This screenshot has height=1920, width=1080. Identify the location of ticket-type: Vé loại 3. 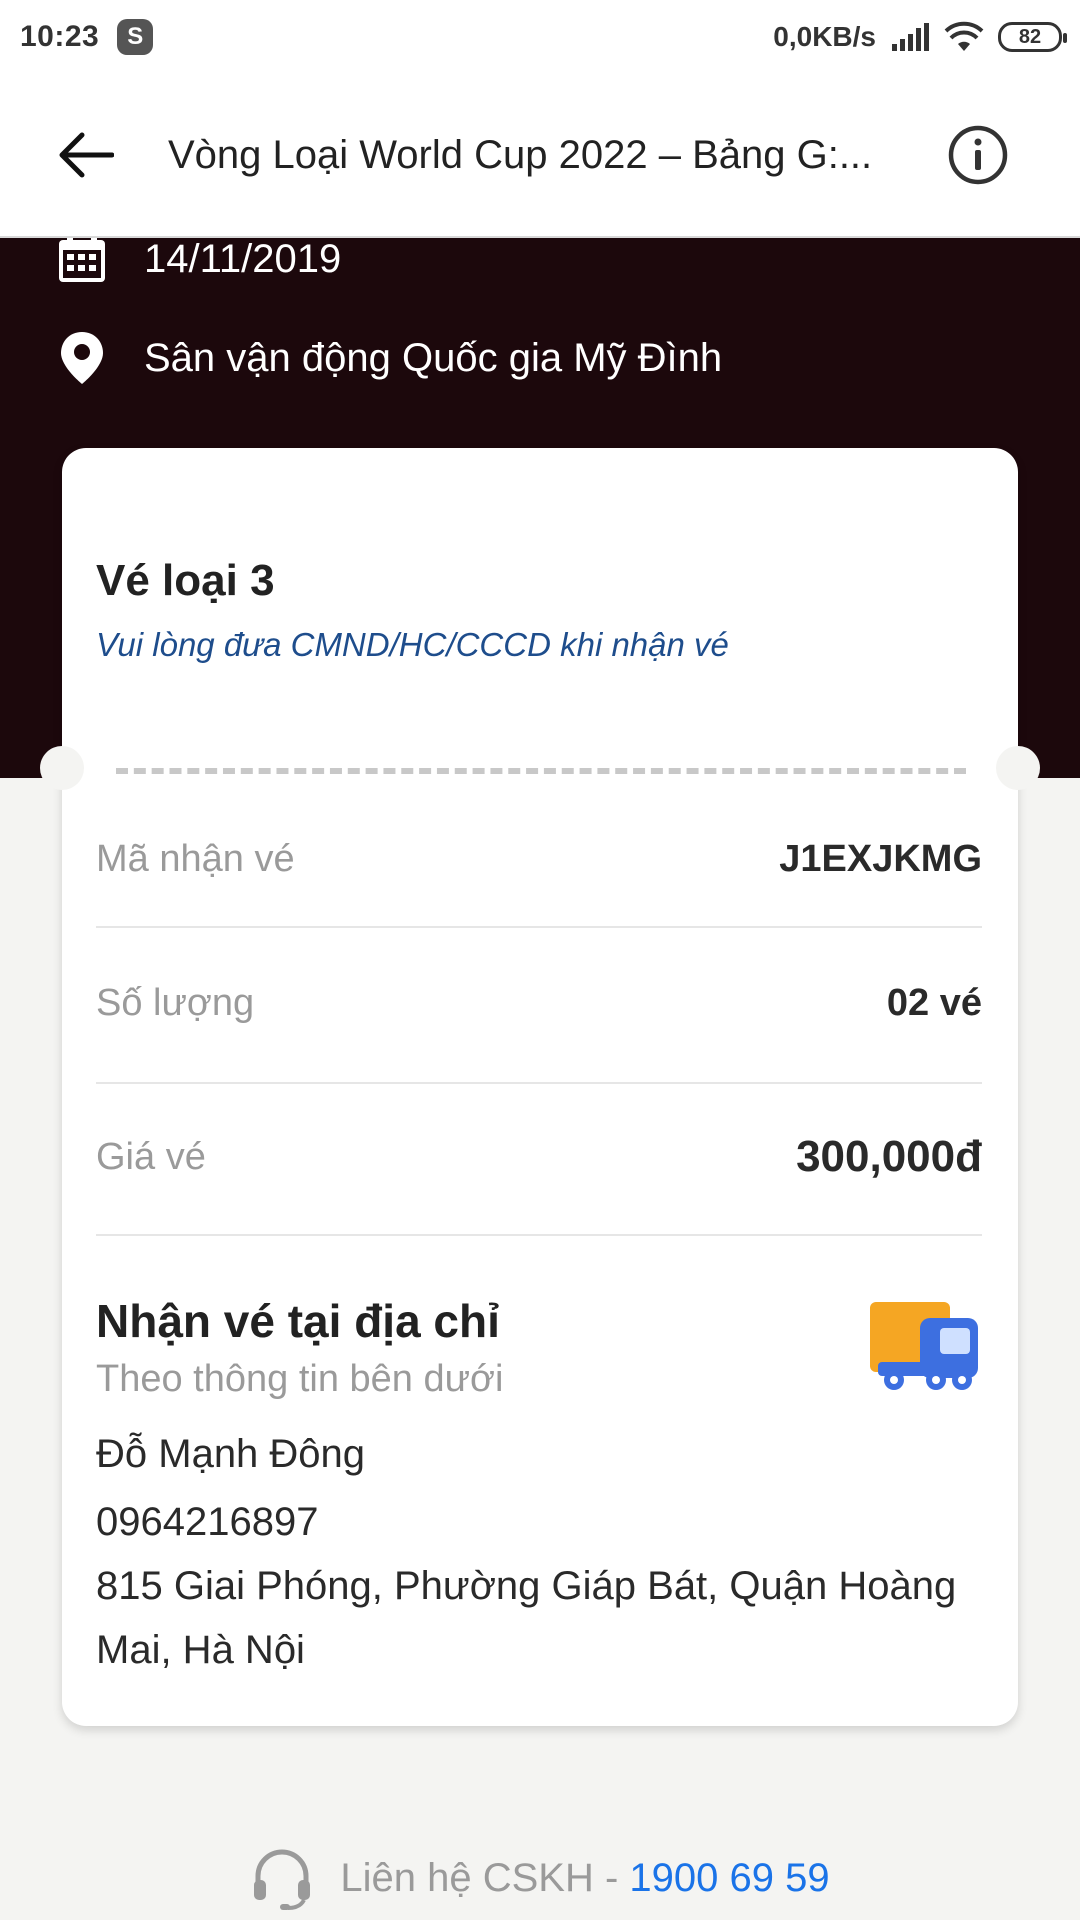
(185, 580).